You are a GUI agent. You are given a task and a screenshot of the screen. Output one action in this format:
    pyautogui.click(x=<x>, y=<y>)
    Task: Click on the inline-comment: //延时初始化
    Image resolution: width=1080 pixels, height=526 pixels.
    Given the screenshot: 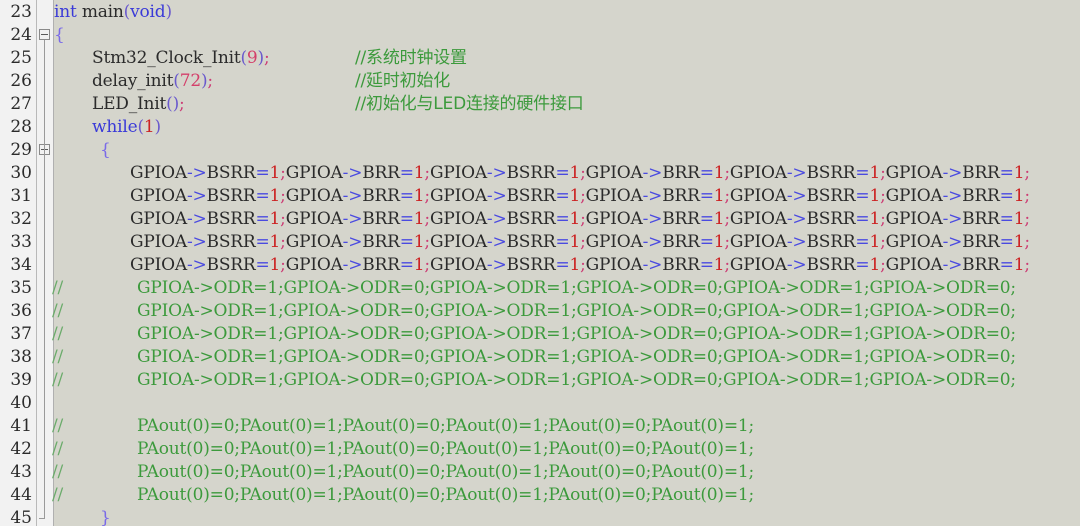 What is the action you would take?
    pyautogui.click(x=402, y=81)
    